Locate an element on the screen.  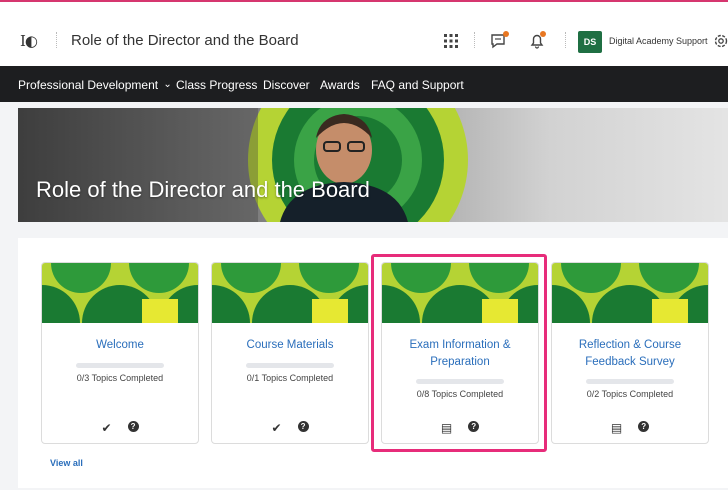
gear-icon is located at coordinates (719, 41).